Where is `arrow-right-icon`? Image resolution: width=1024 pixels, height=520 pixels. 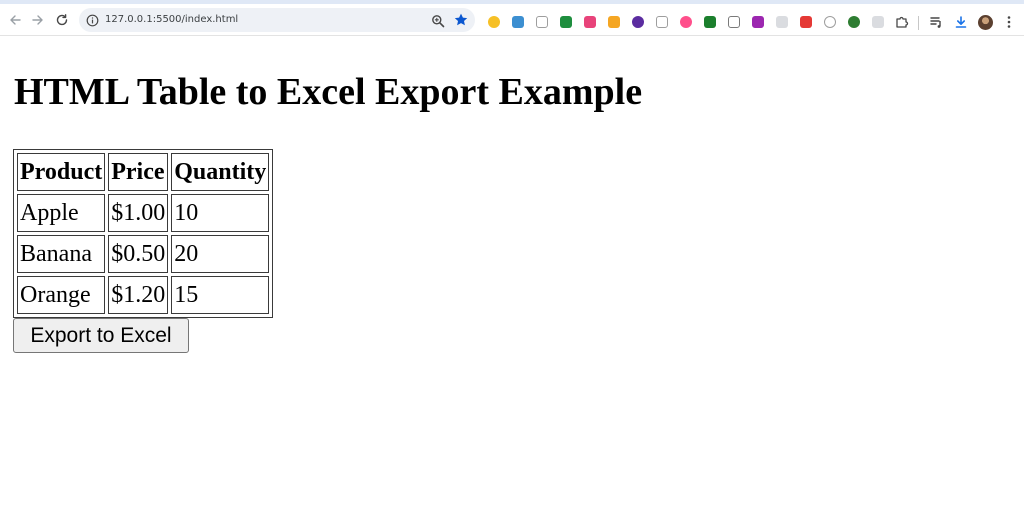
arrow-right-icon is located at coordinates (37, 20).